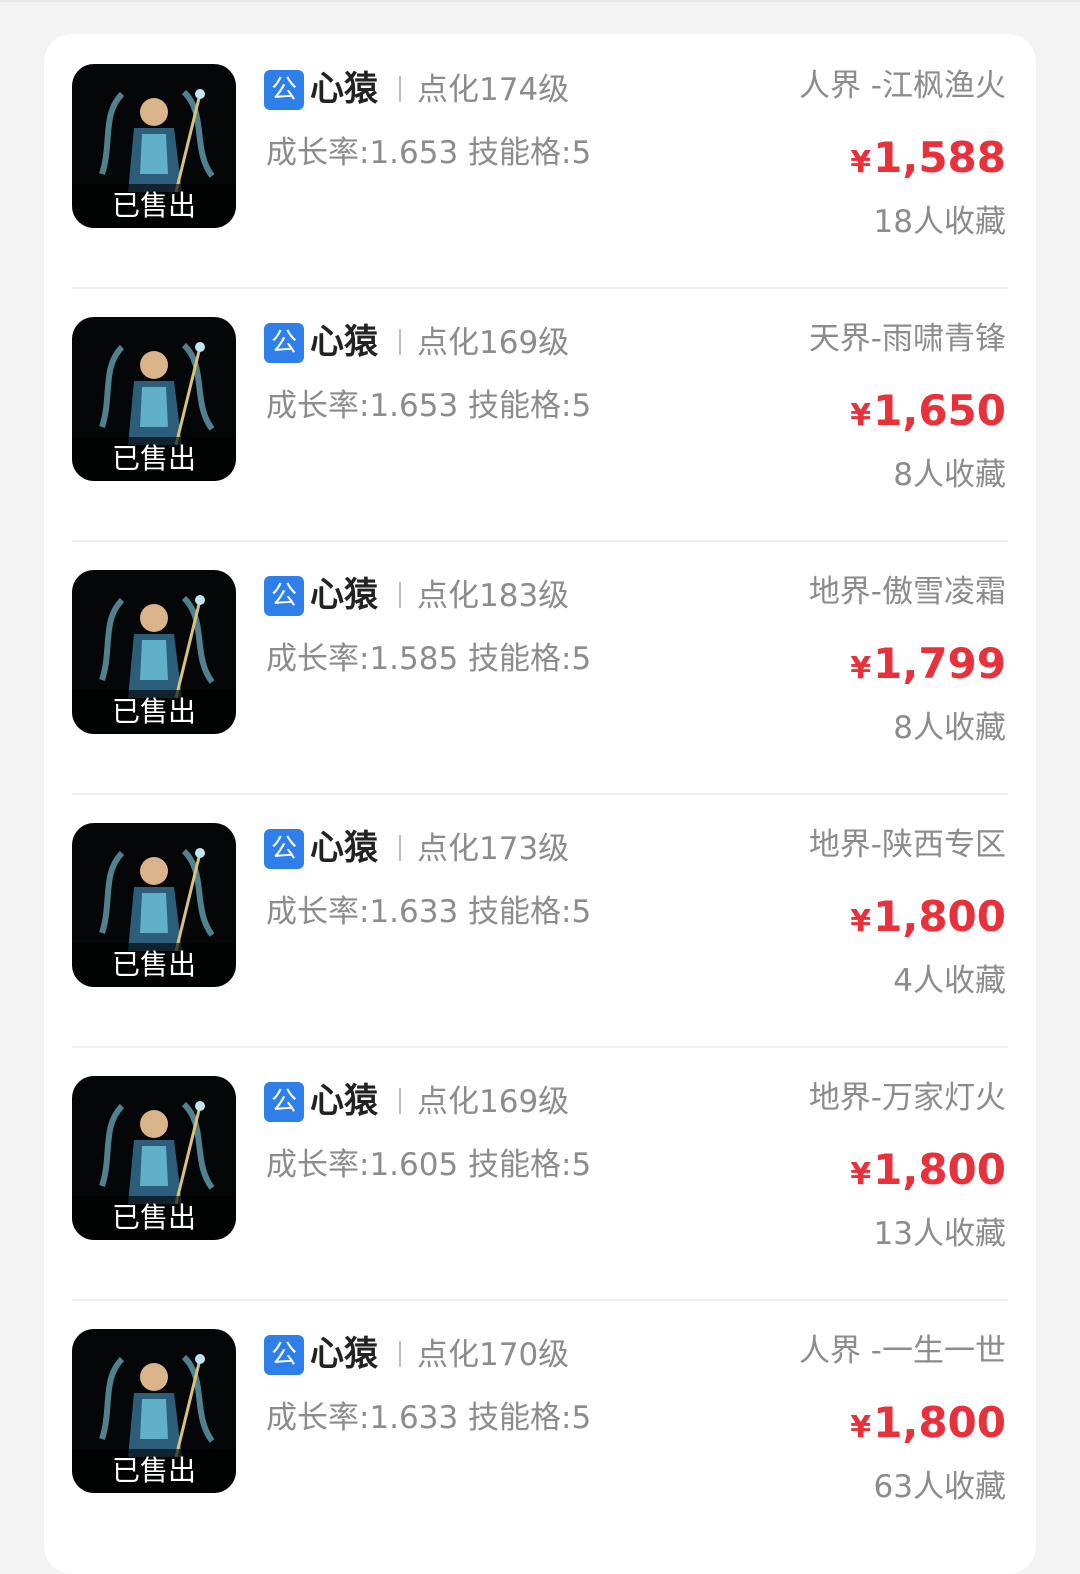 Image resolution: width=1080 pixels, height=1574 pixels. I want to click on server-name: 地界-万家灯火, so click(907, 1098).